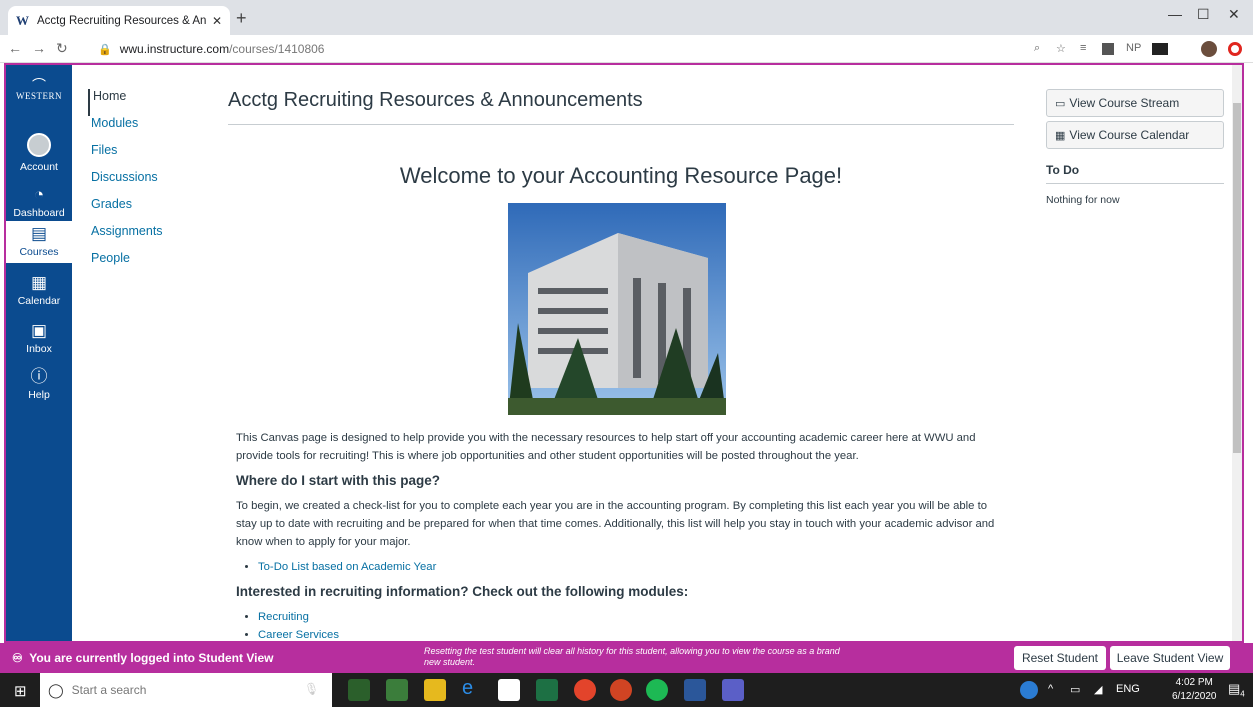 This screenshot has height=707, width=1253. I want to click on zoom-icon: ⌕, so click(1037, 48).